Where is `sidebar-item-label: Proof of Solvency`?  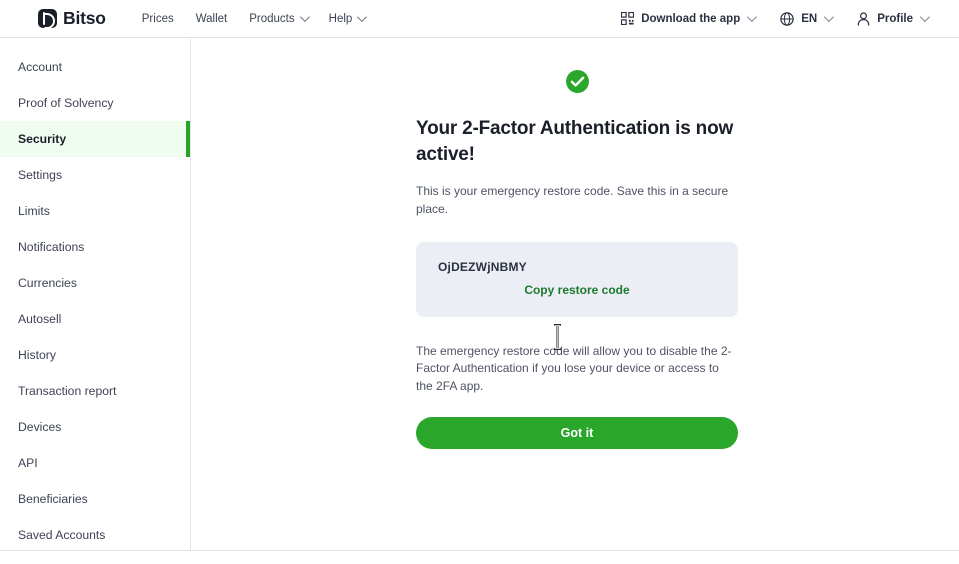
sidebar-item-label: Proof of Solvency is located at coordinates (66, 103).